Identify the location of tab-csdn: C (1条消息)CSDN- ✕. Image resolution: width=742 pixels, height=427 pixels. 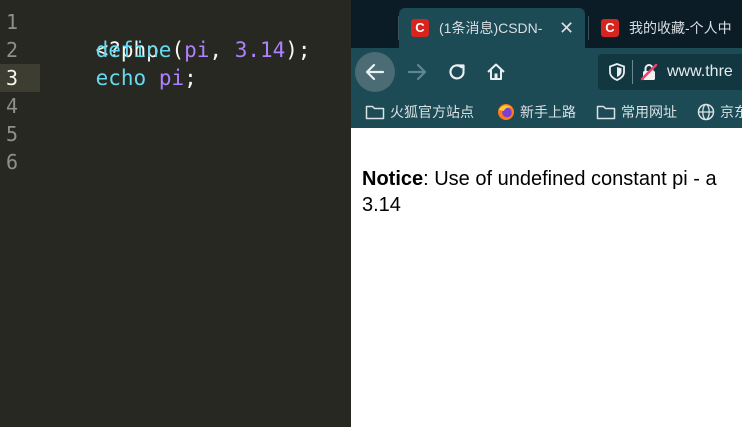
(492, 28).